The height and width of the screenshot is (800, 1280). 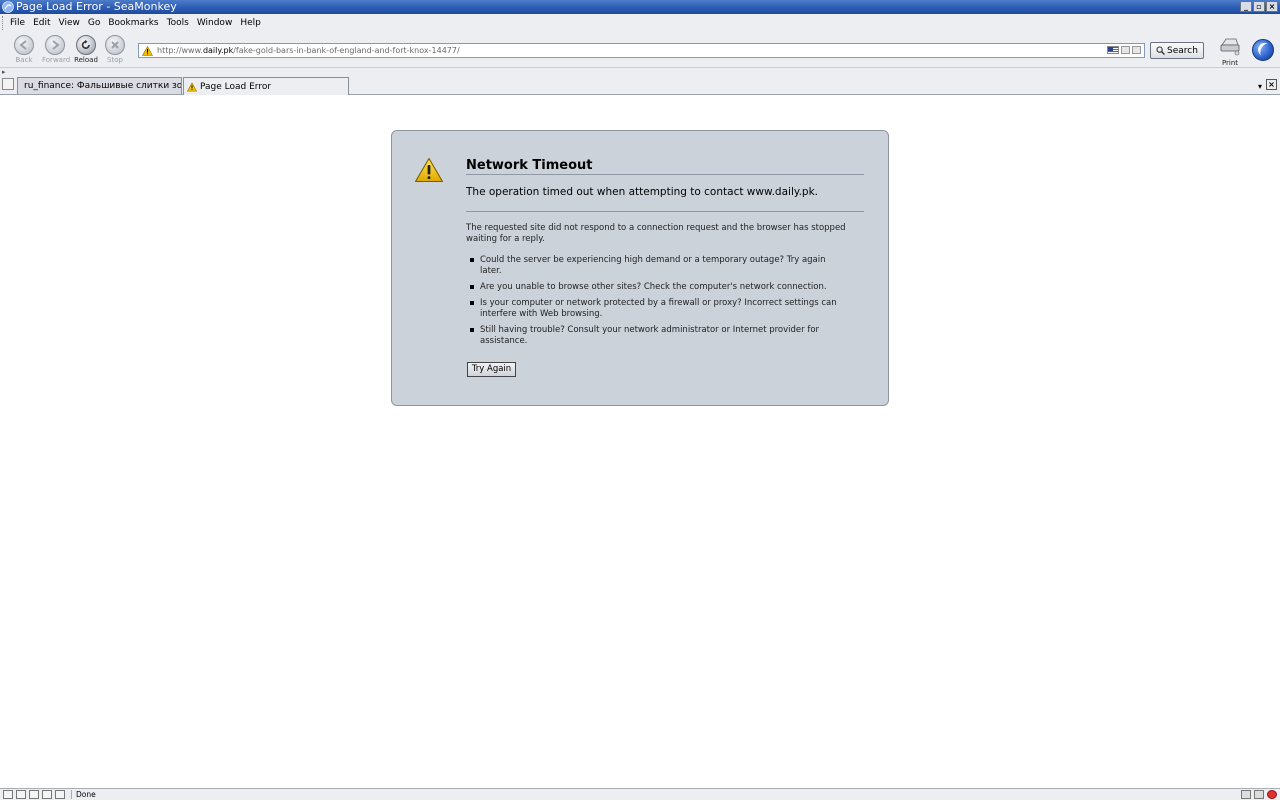 I want to click on try-again-button: Try Again, so click(x=491, y=369).